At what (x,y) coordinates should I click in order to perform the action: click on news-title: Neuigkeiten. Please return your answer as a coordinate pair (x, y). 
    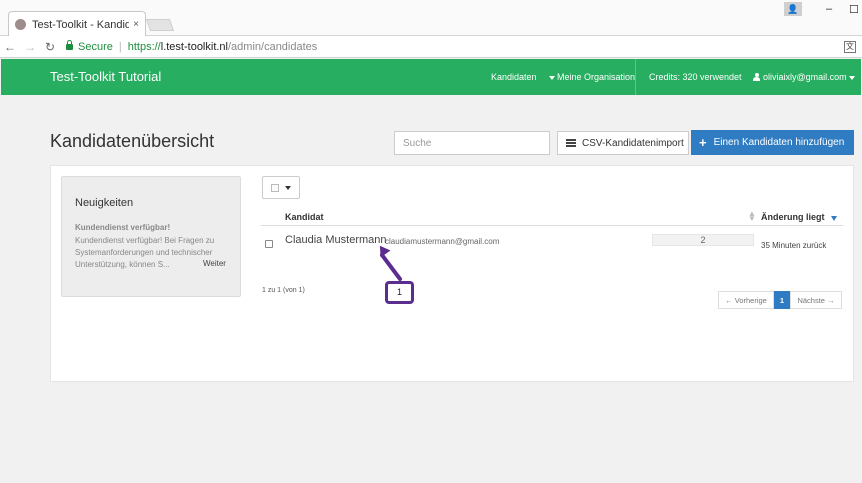
    Looking at the image, I should click on (104, 203).